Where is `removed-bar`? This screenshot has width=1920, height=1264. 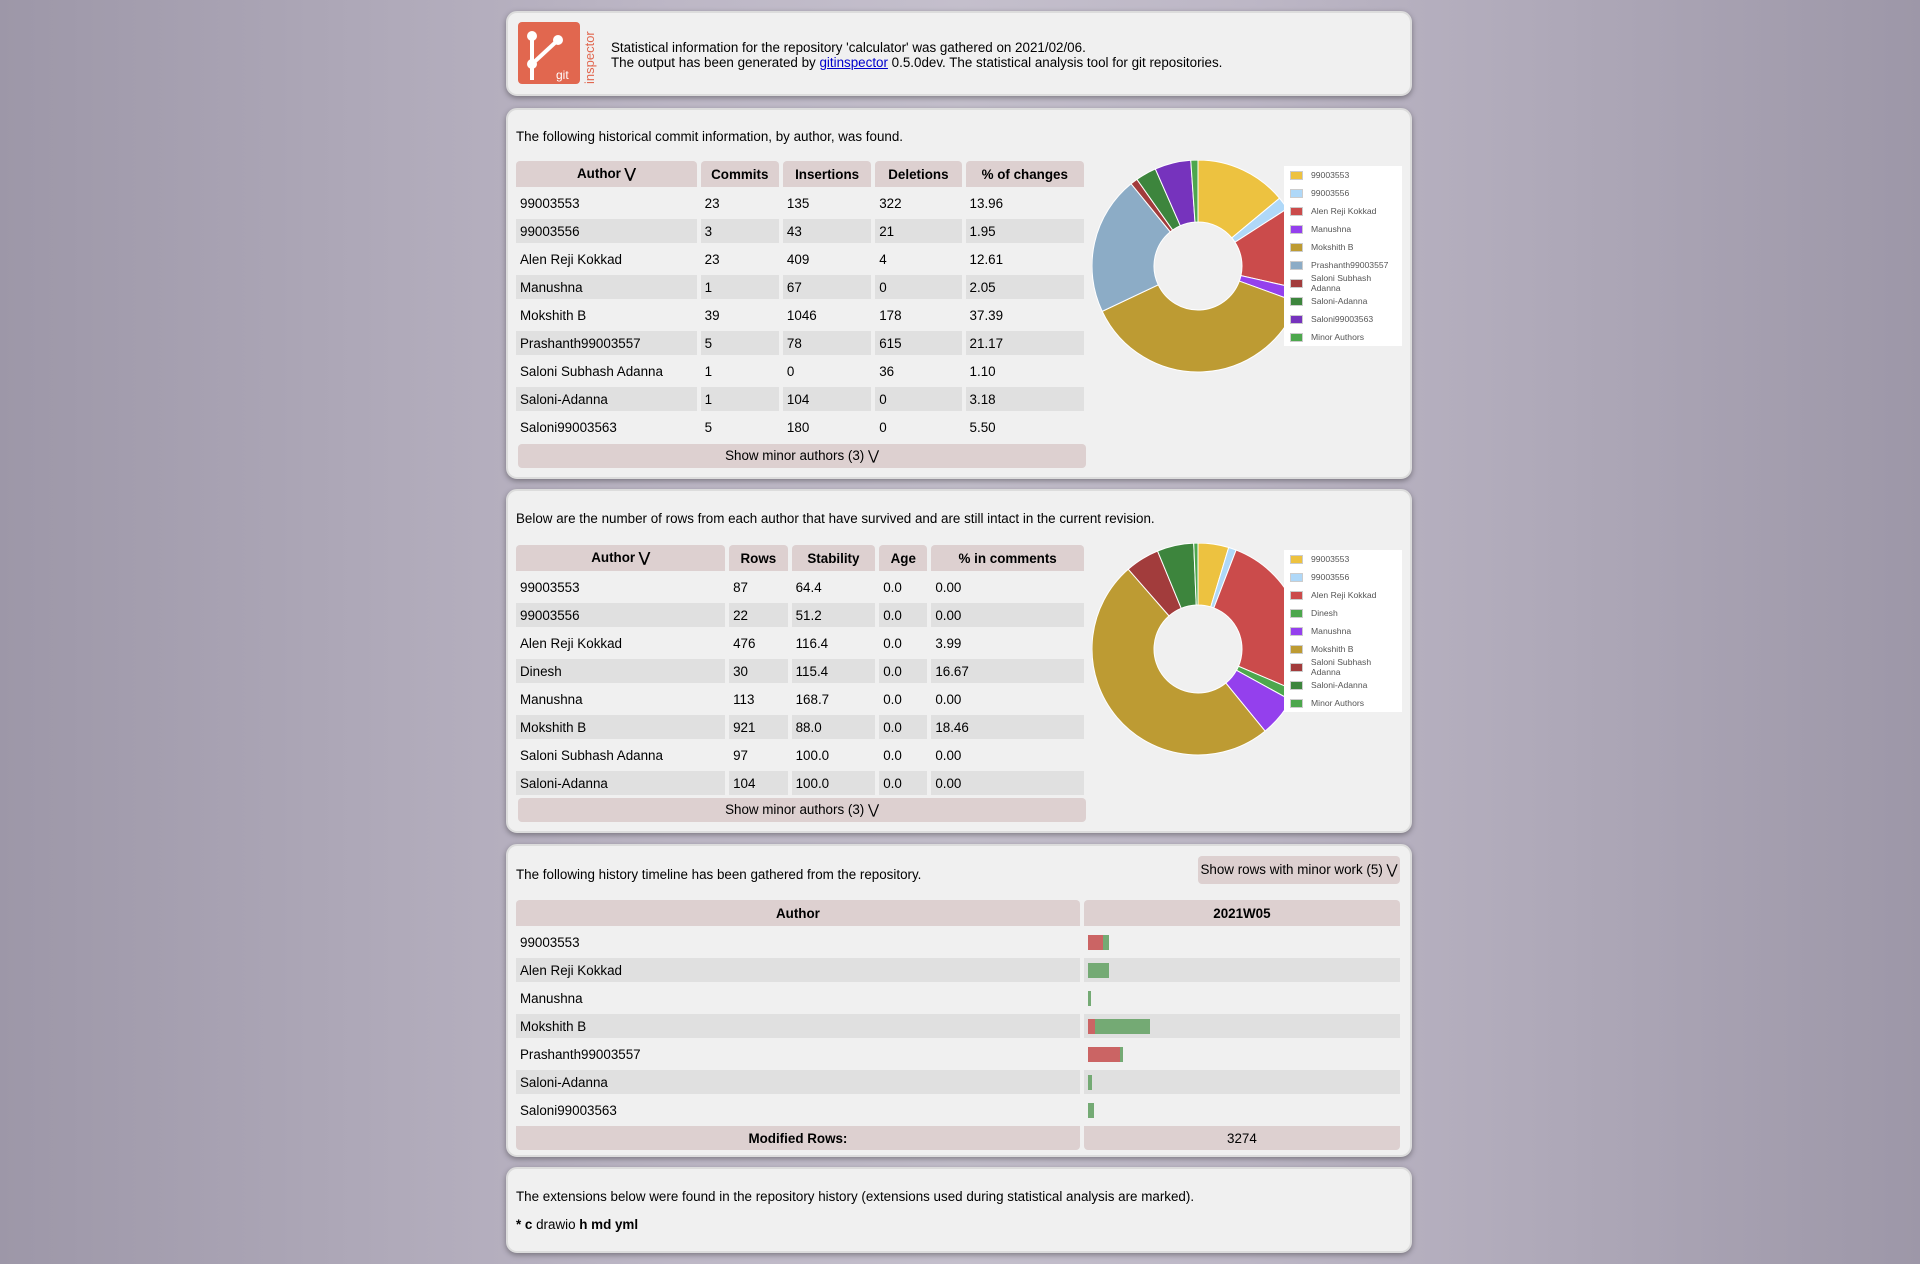 removed-bar is located at coordinates (1095, 942).